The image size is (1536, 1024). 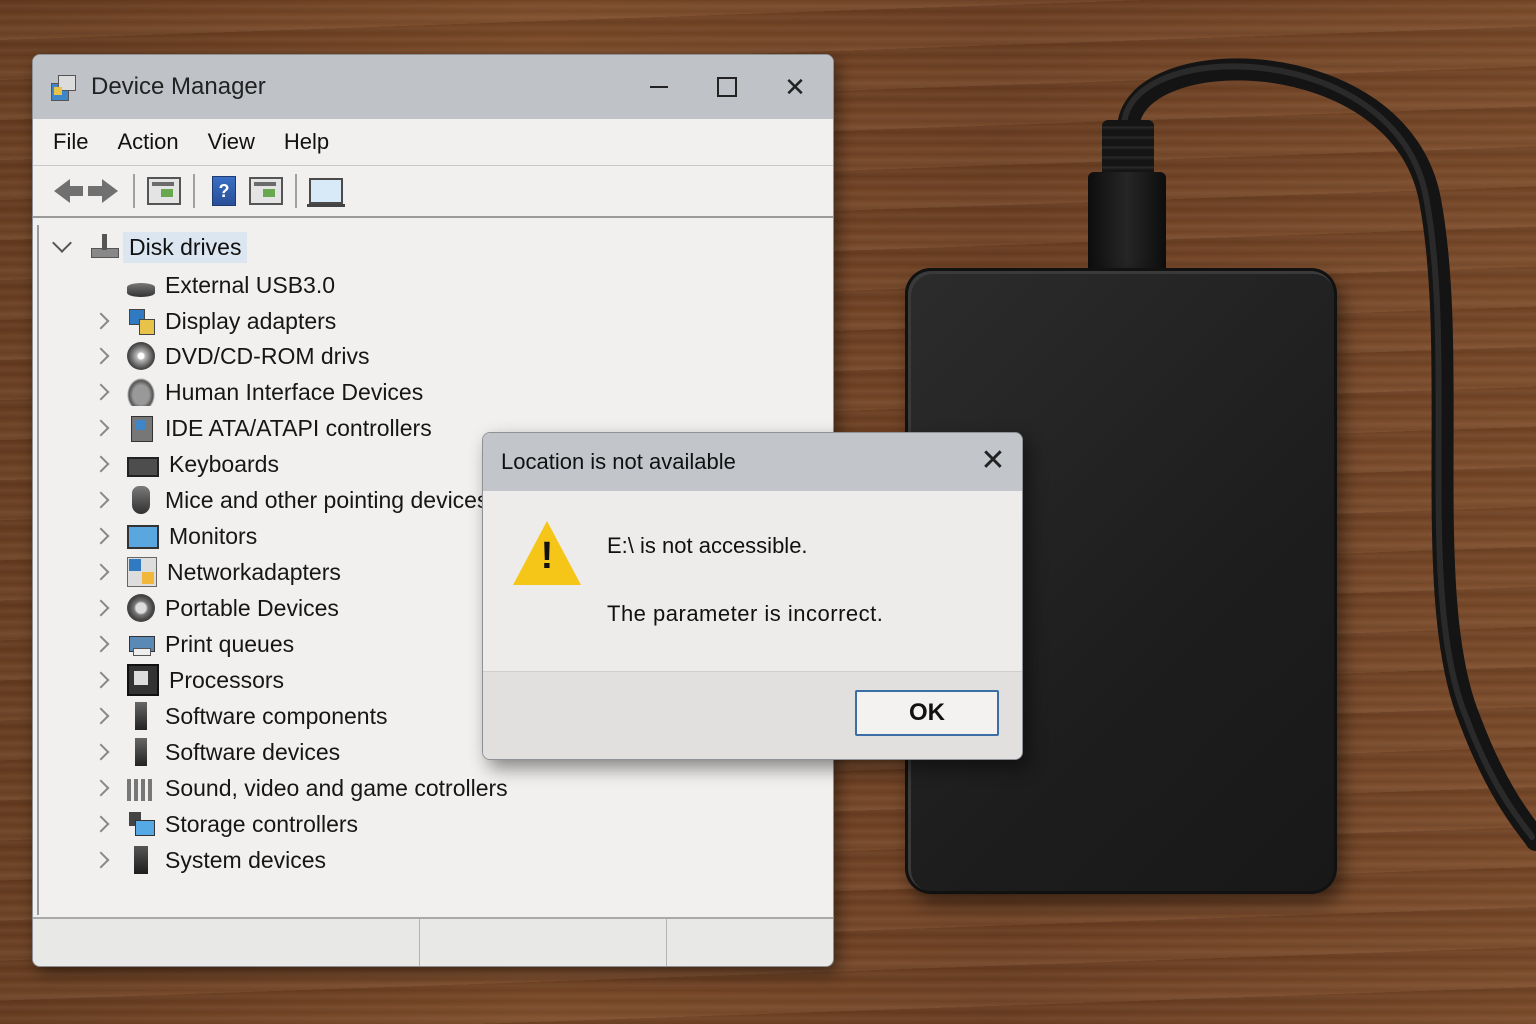 I want to click on forward-arrow-icon, so click(x=104, y=191).